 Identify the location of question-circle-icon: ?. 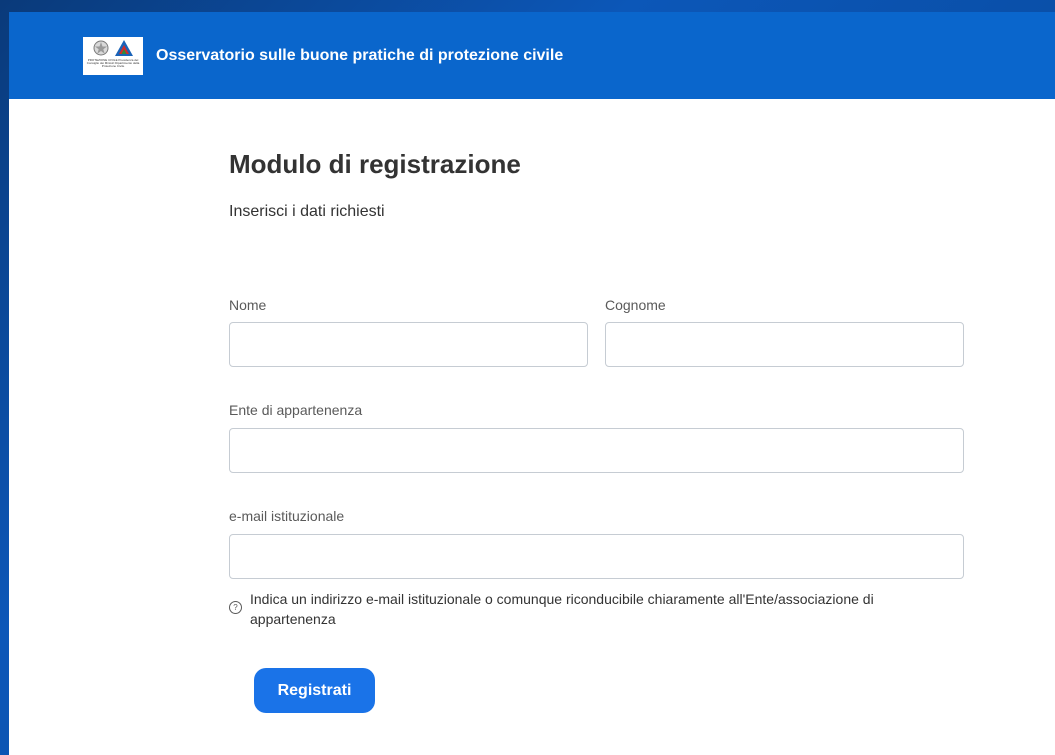
(235, 607).